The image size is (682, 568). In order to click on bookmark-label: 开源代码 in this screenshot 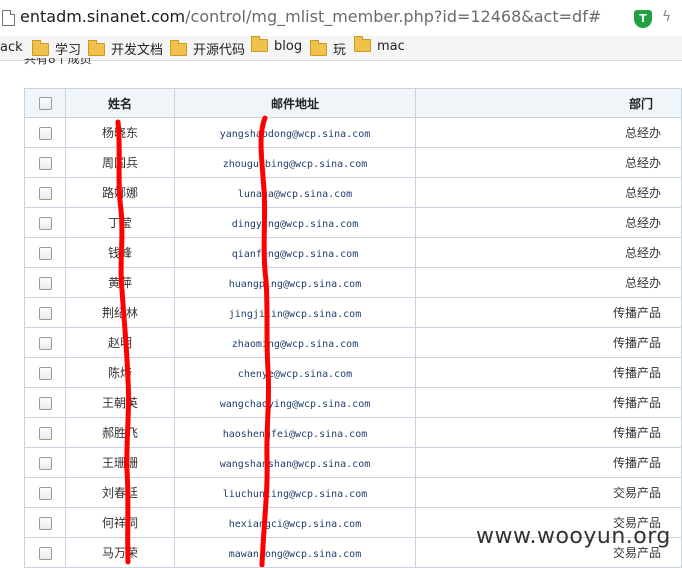, I will do `click(219, 50)`.